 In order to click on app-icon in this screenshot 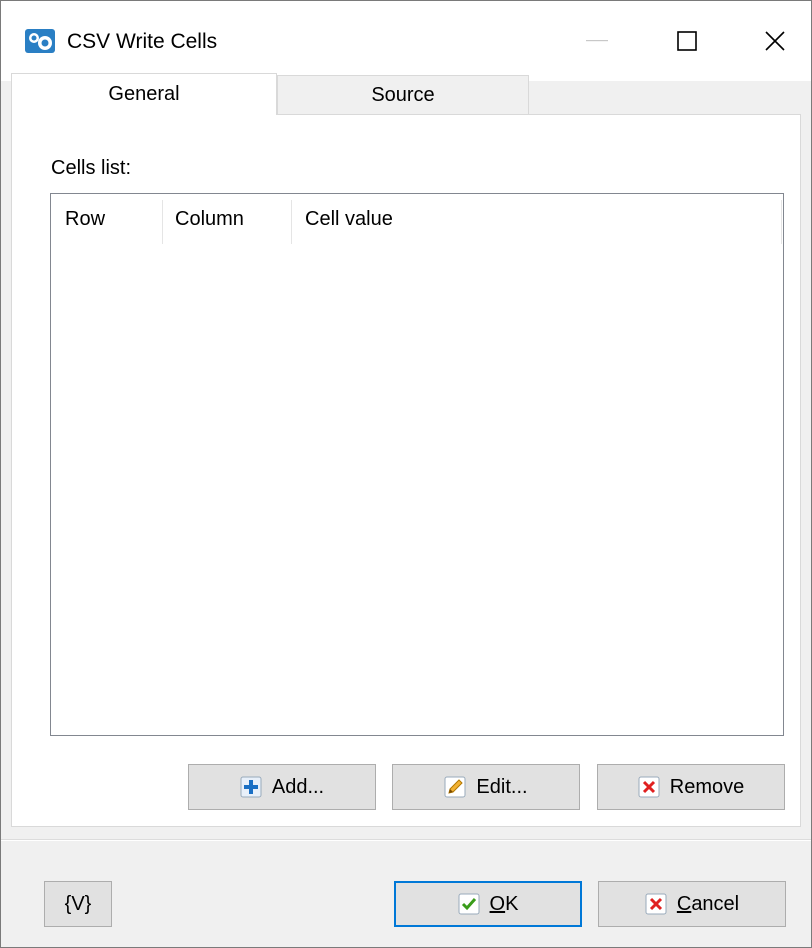, I will do `click(40, 41)`.